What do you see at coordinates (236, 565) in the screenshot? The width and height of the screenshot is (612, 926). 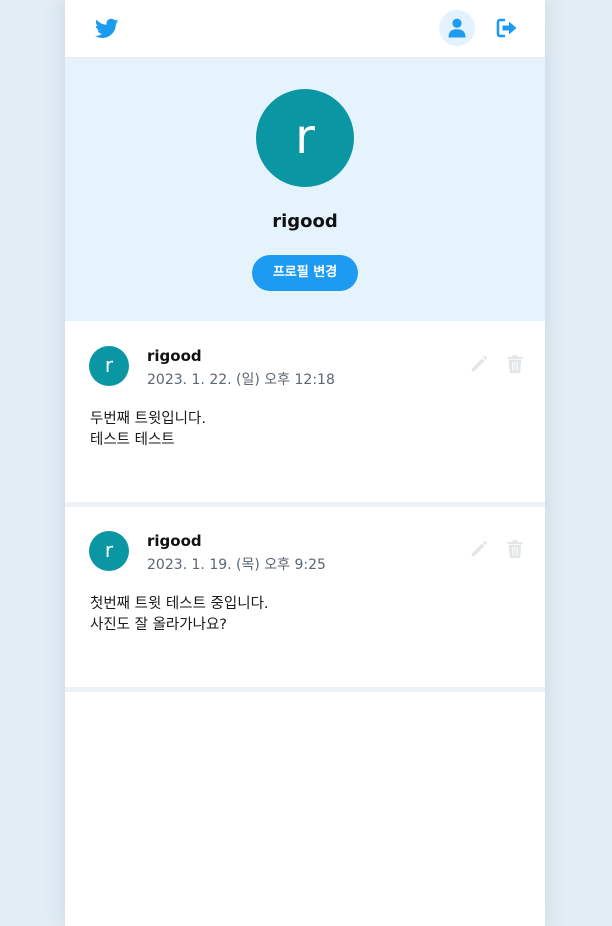 I see `tweet-date: 2023. 1. 19. (목) 오후 9:25` at bounding box center [236, 565].